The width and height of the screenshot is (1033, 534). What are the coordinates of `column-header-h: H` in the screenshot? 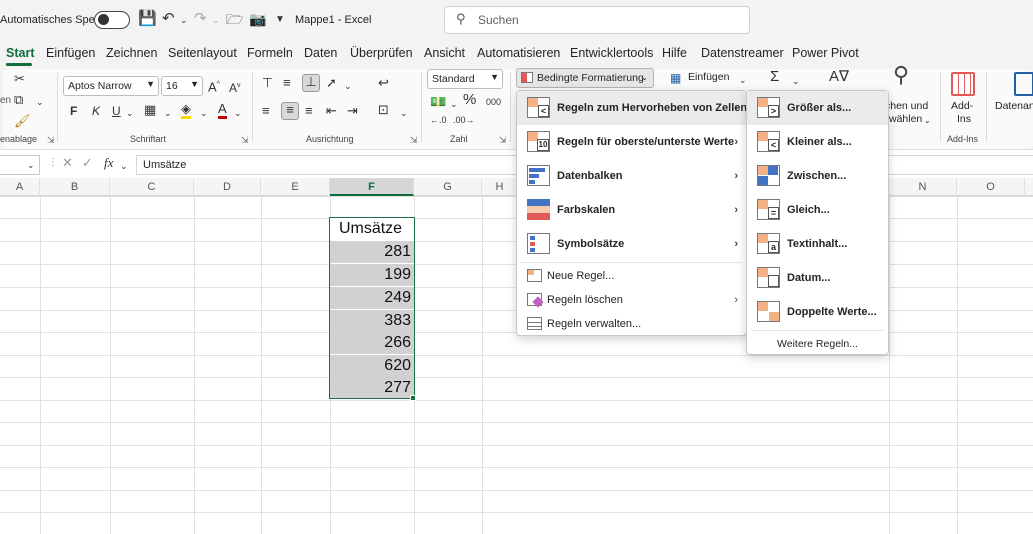 It's located at (500, 187).